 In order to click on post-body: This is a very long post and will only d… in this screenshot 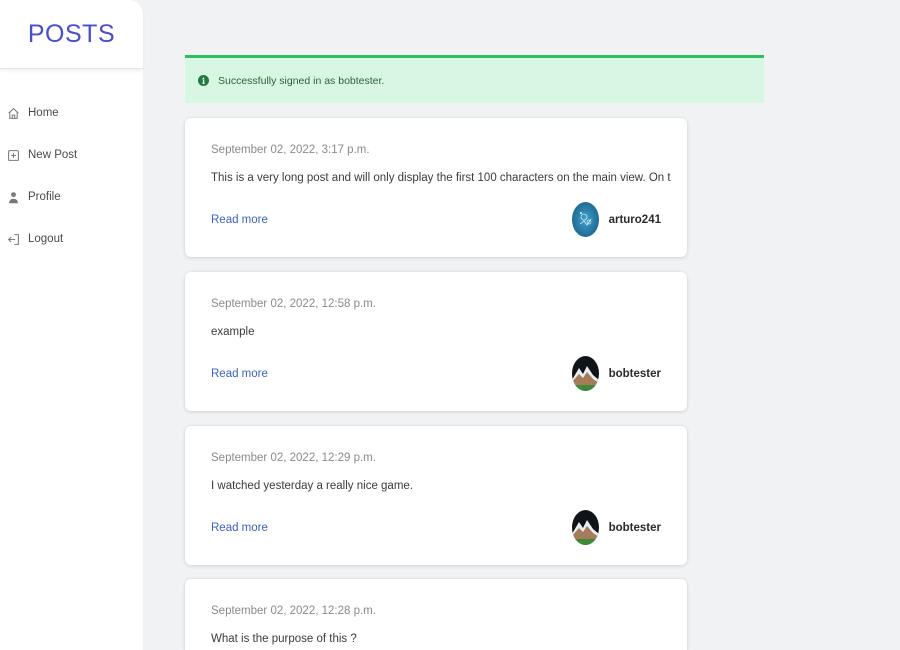, I will do `click(441, 178)`.